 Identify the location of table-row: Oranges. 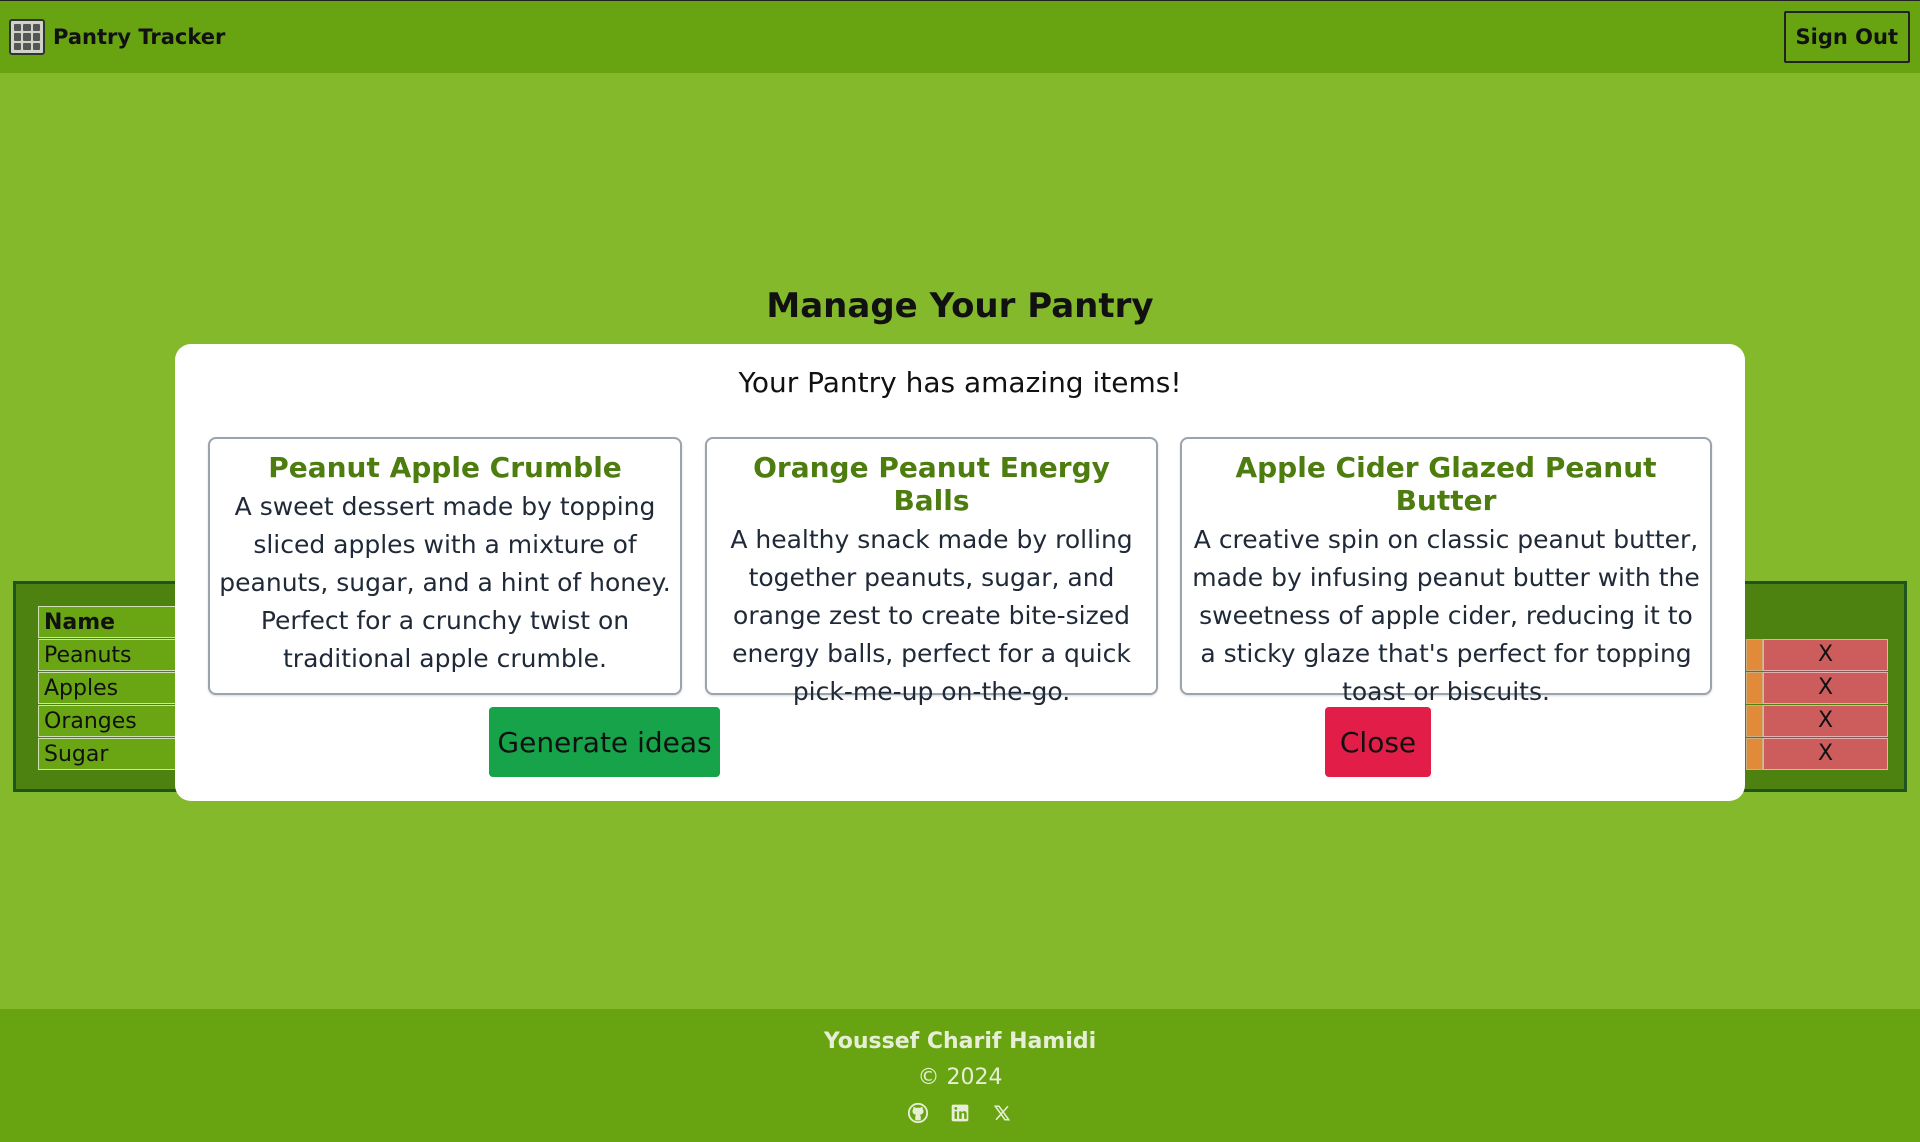
(113, 721).